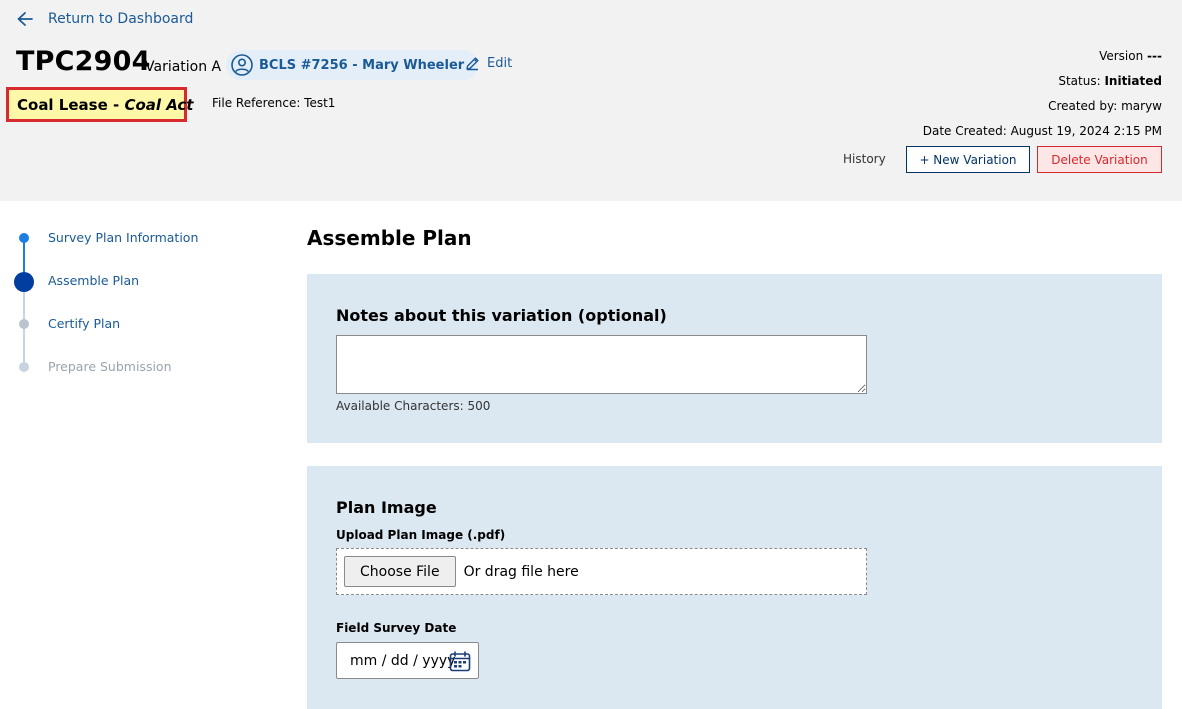 This screenshot has width=1182, height=709. Describe the element at coordinates (413, 406) in the screenshot. I see `available-characters: Available Characters: 500` at that location.